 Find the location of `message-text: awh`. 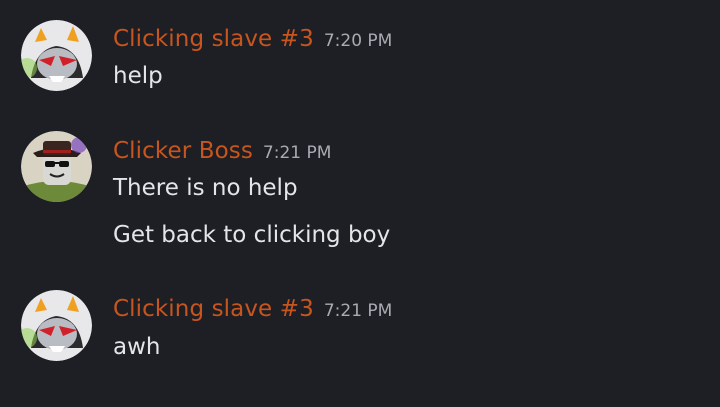

message-text: awh is located at coordinates (137, 347).